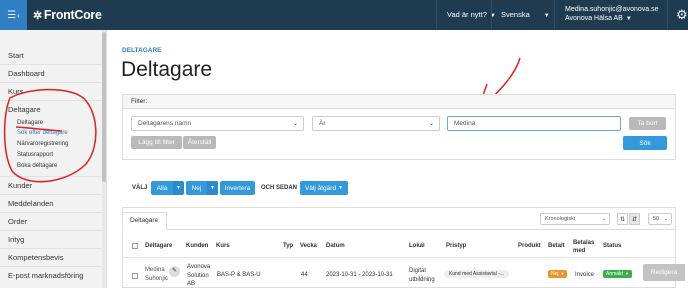 This screenshot has width=688, height=288. What do you see at coordinates (529, 246) in the screenshot?
I see `column-header-produkt: Produkt` at bounding box center [529, 246].